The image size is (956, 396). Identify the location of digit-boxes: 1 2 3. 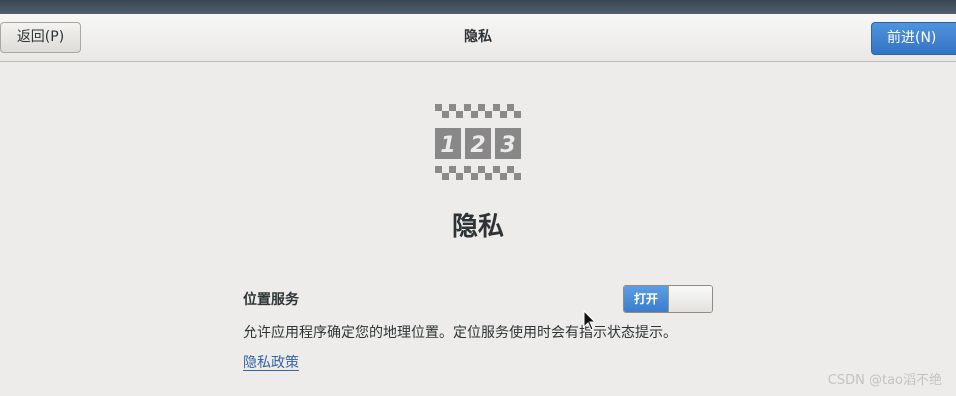
(478, 143).